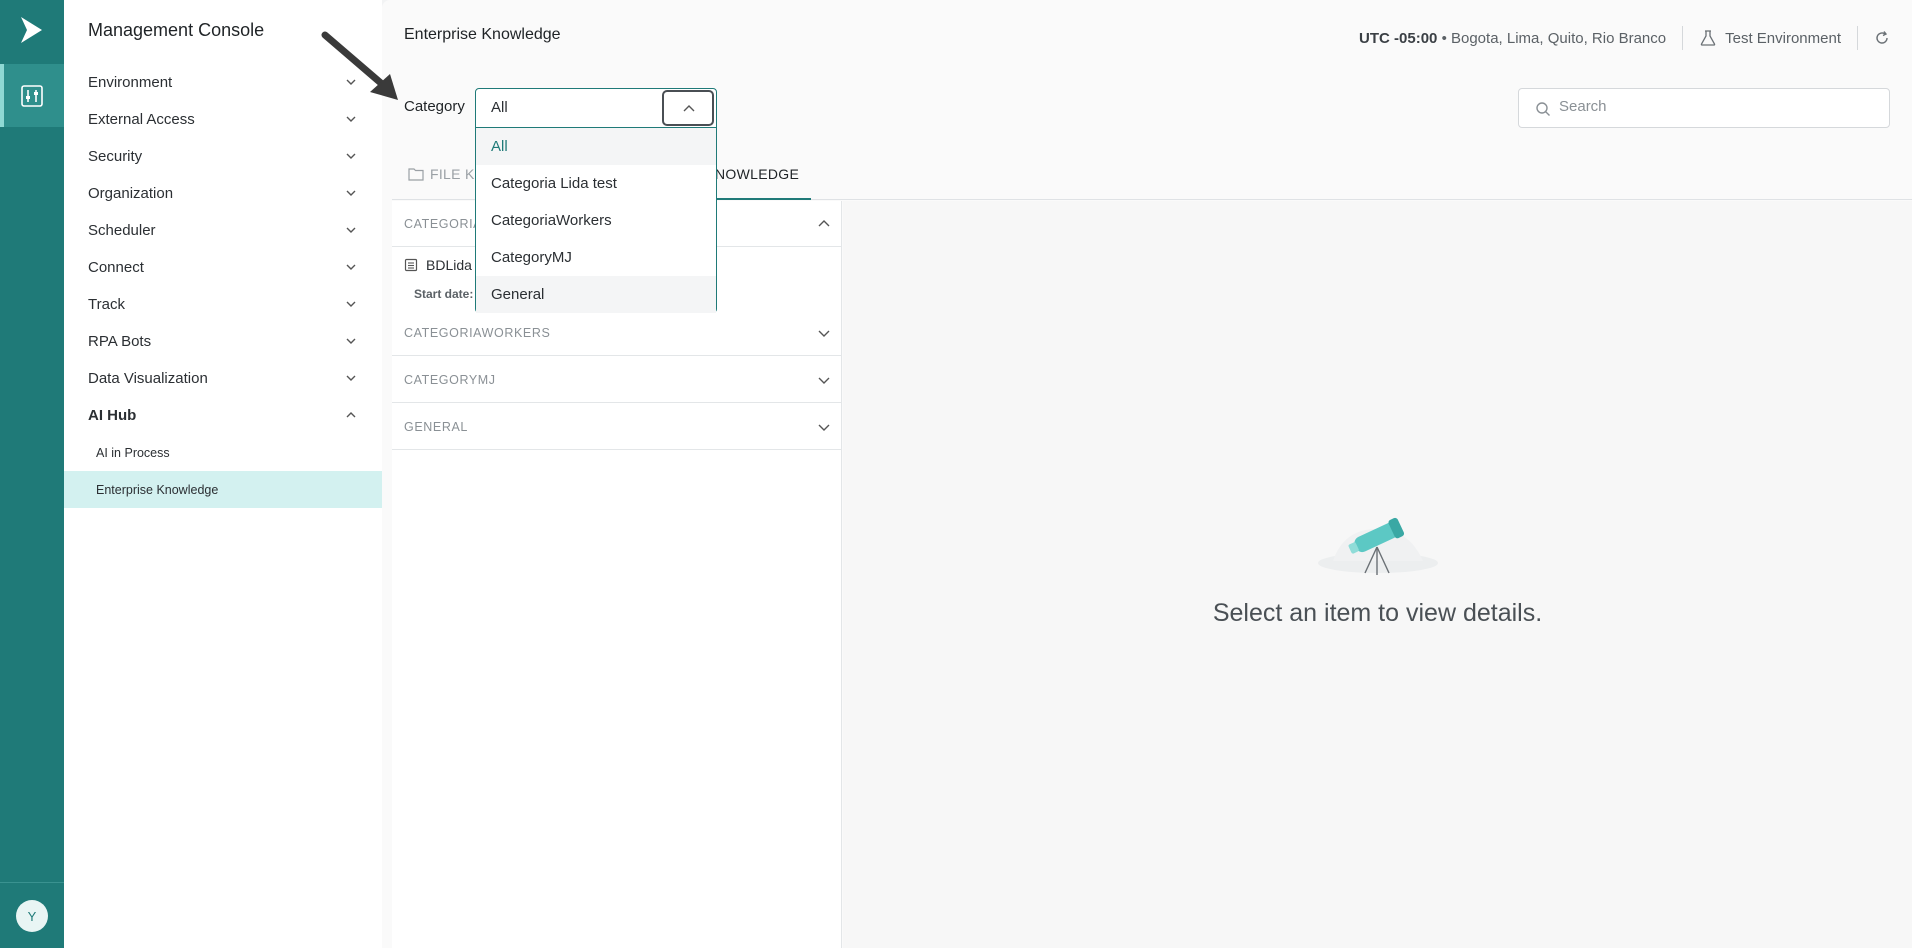 The width and height of the screenshot is (1912, 948). I want to click on sidebar-subitem-label: Enterprise Knowledge, so click(157, 489).